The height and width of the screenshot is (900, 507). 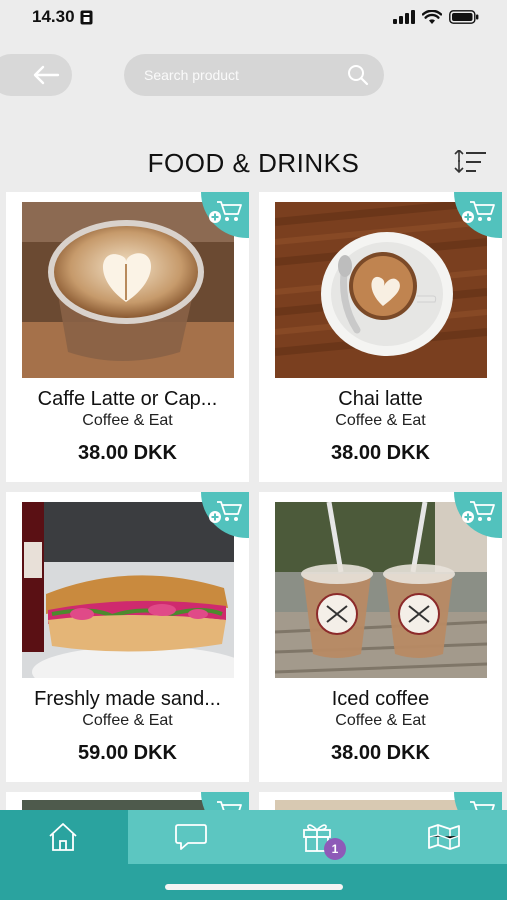 What do you see at coordinates (128, 290) in the screenshot?
I see `product-photo-latte` at bounding box center [128, 290].